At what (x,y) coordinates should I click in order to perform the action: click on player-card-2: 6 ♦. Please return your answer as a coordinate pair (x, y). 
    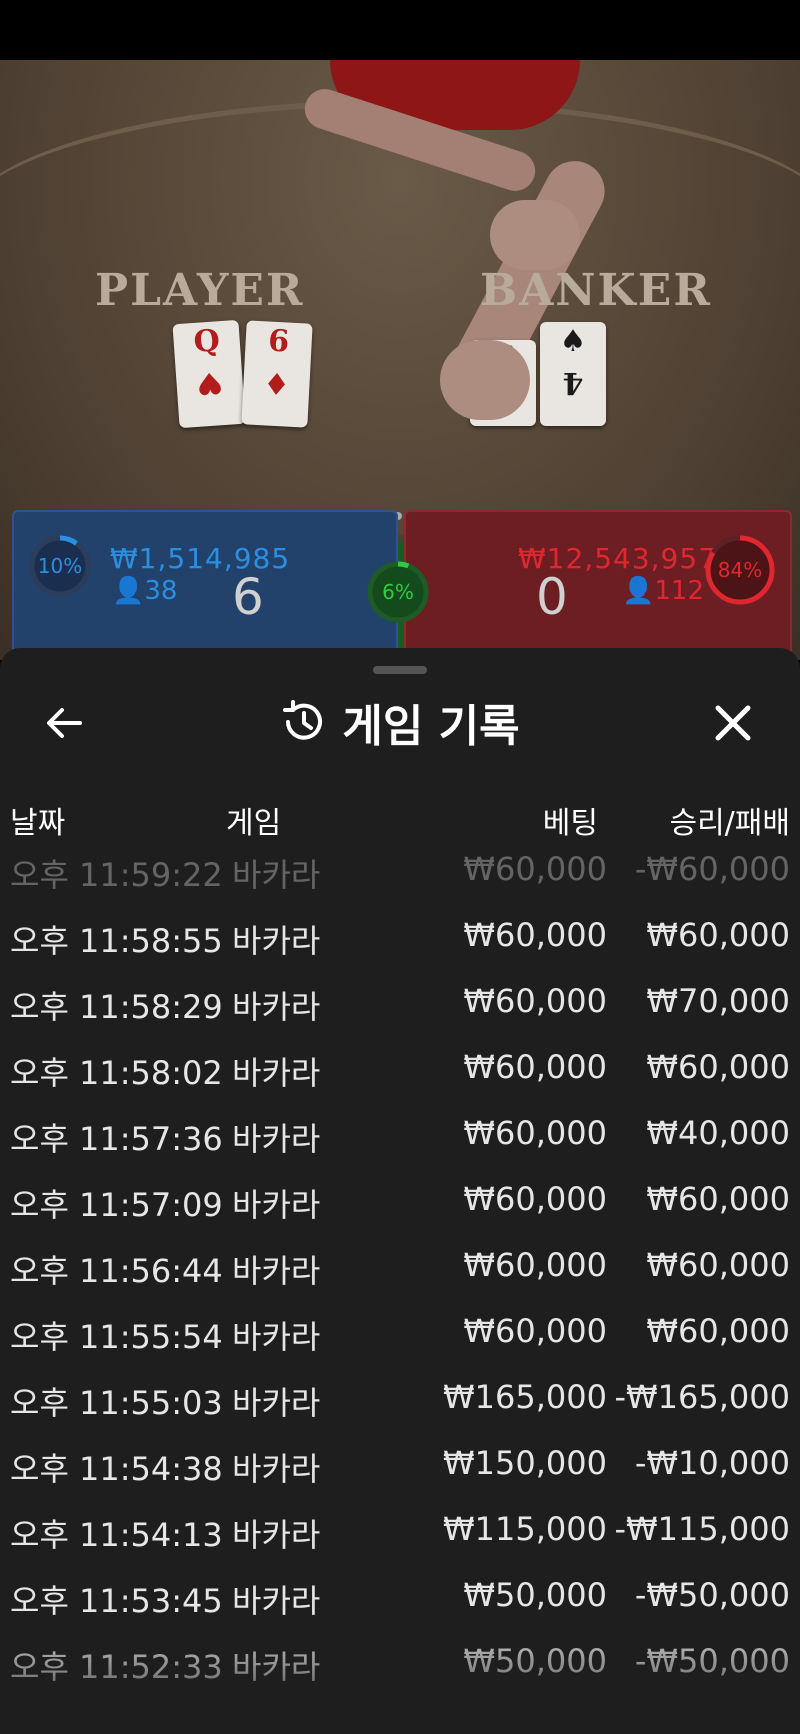
    Looking at the image, I should click on (277, 374).